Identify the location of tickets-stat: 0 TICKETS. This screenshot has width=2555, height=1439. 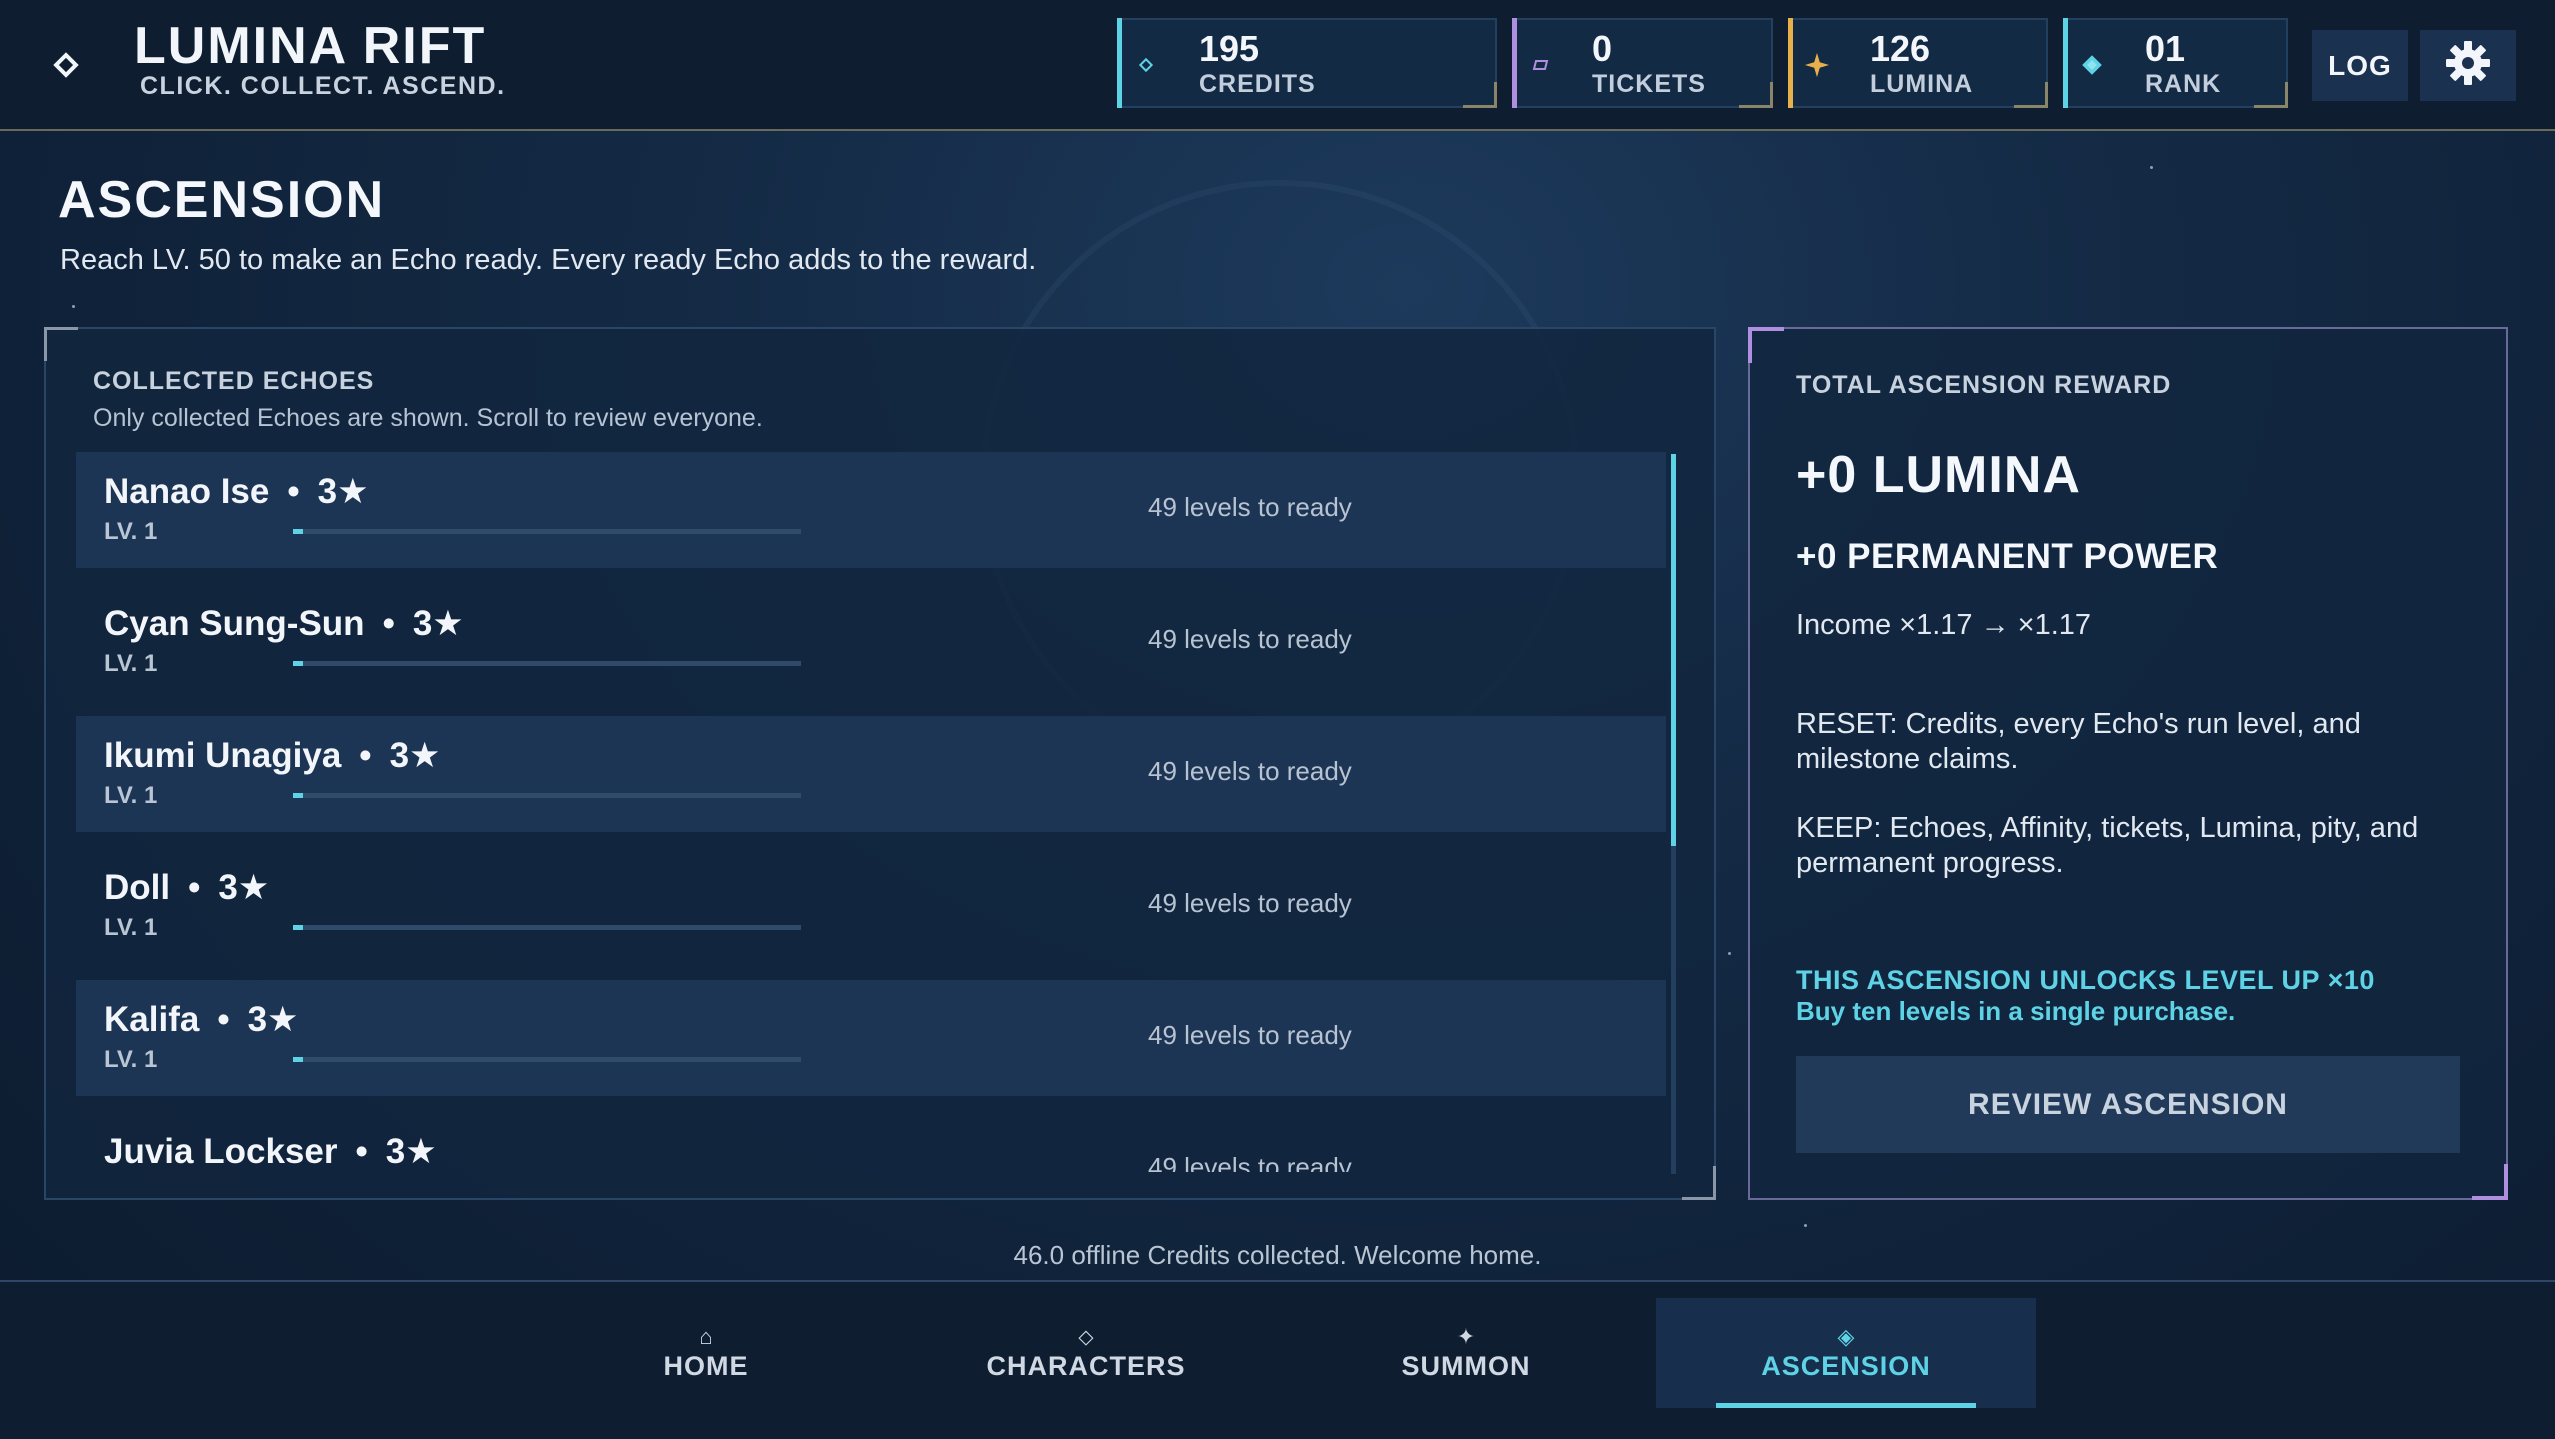
(1642, 63).